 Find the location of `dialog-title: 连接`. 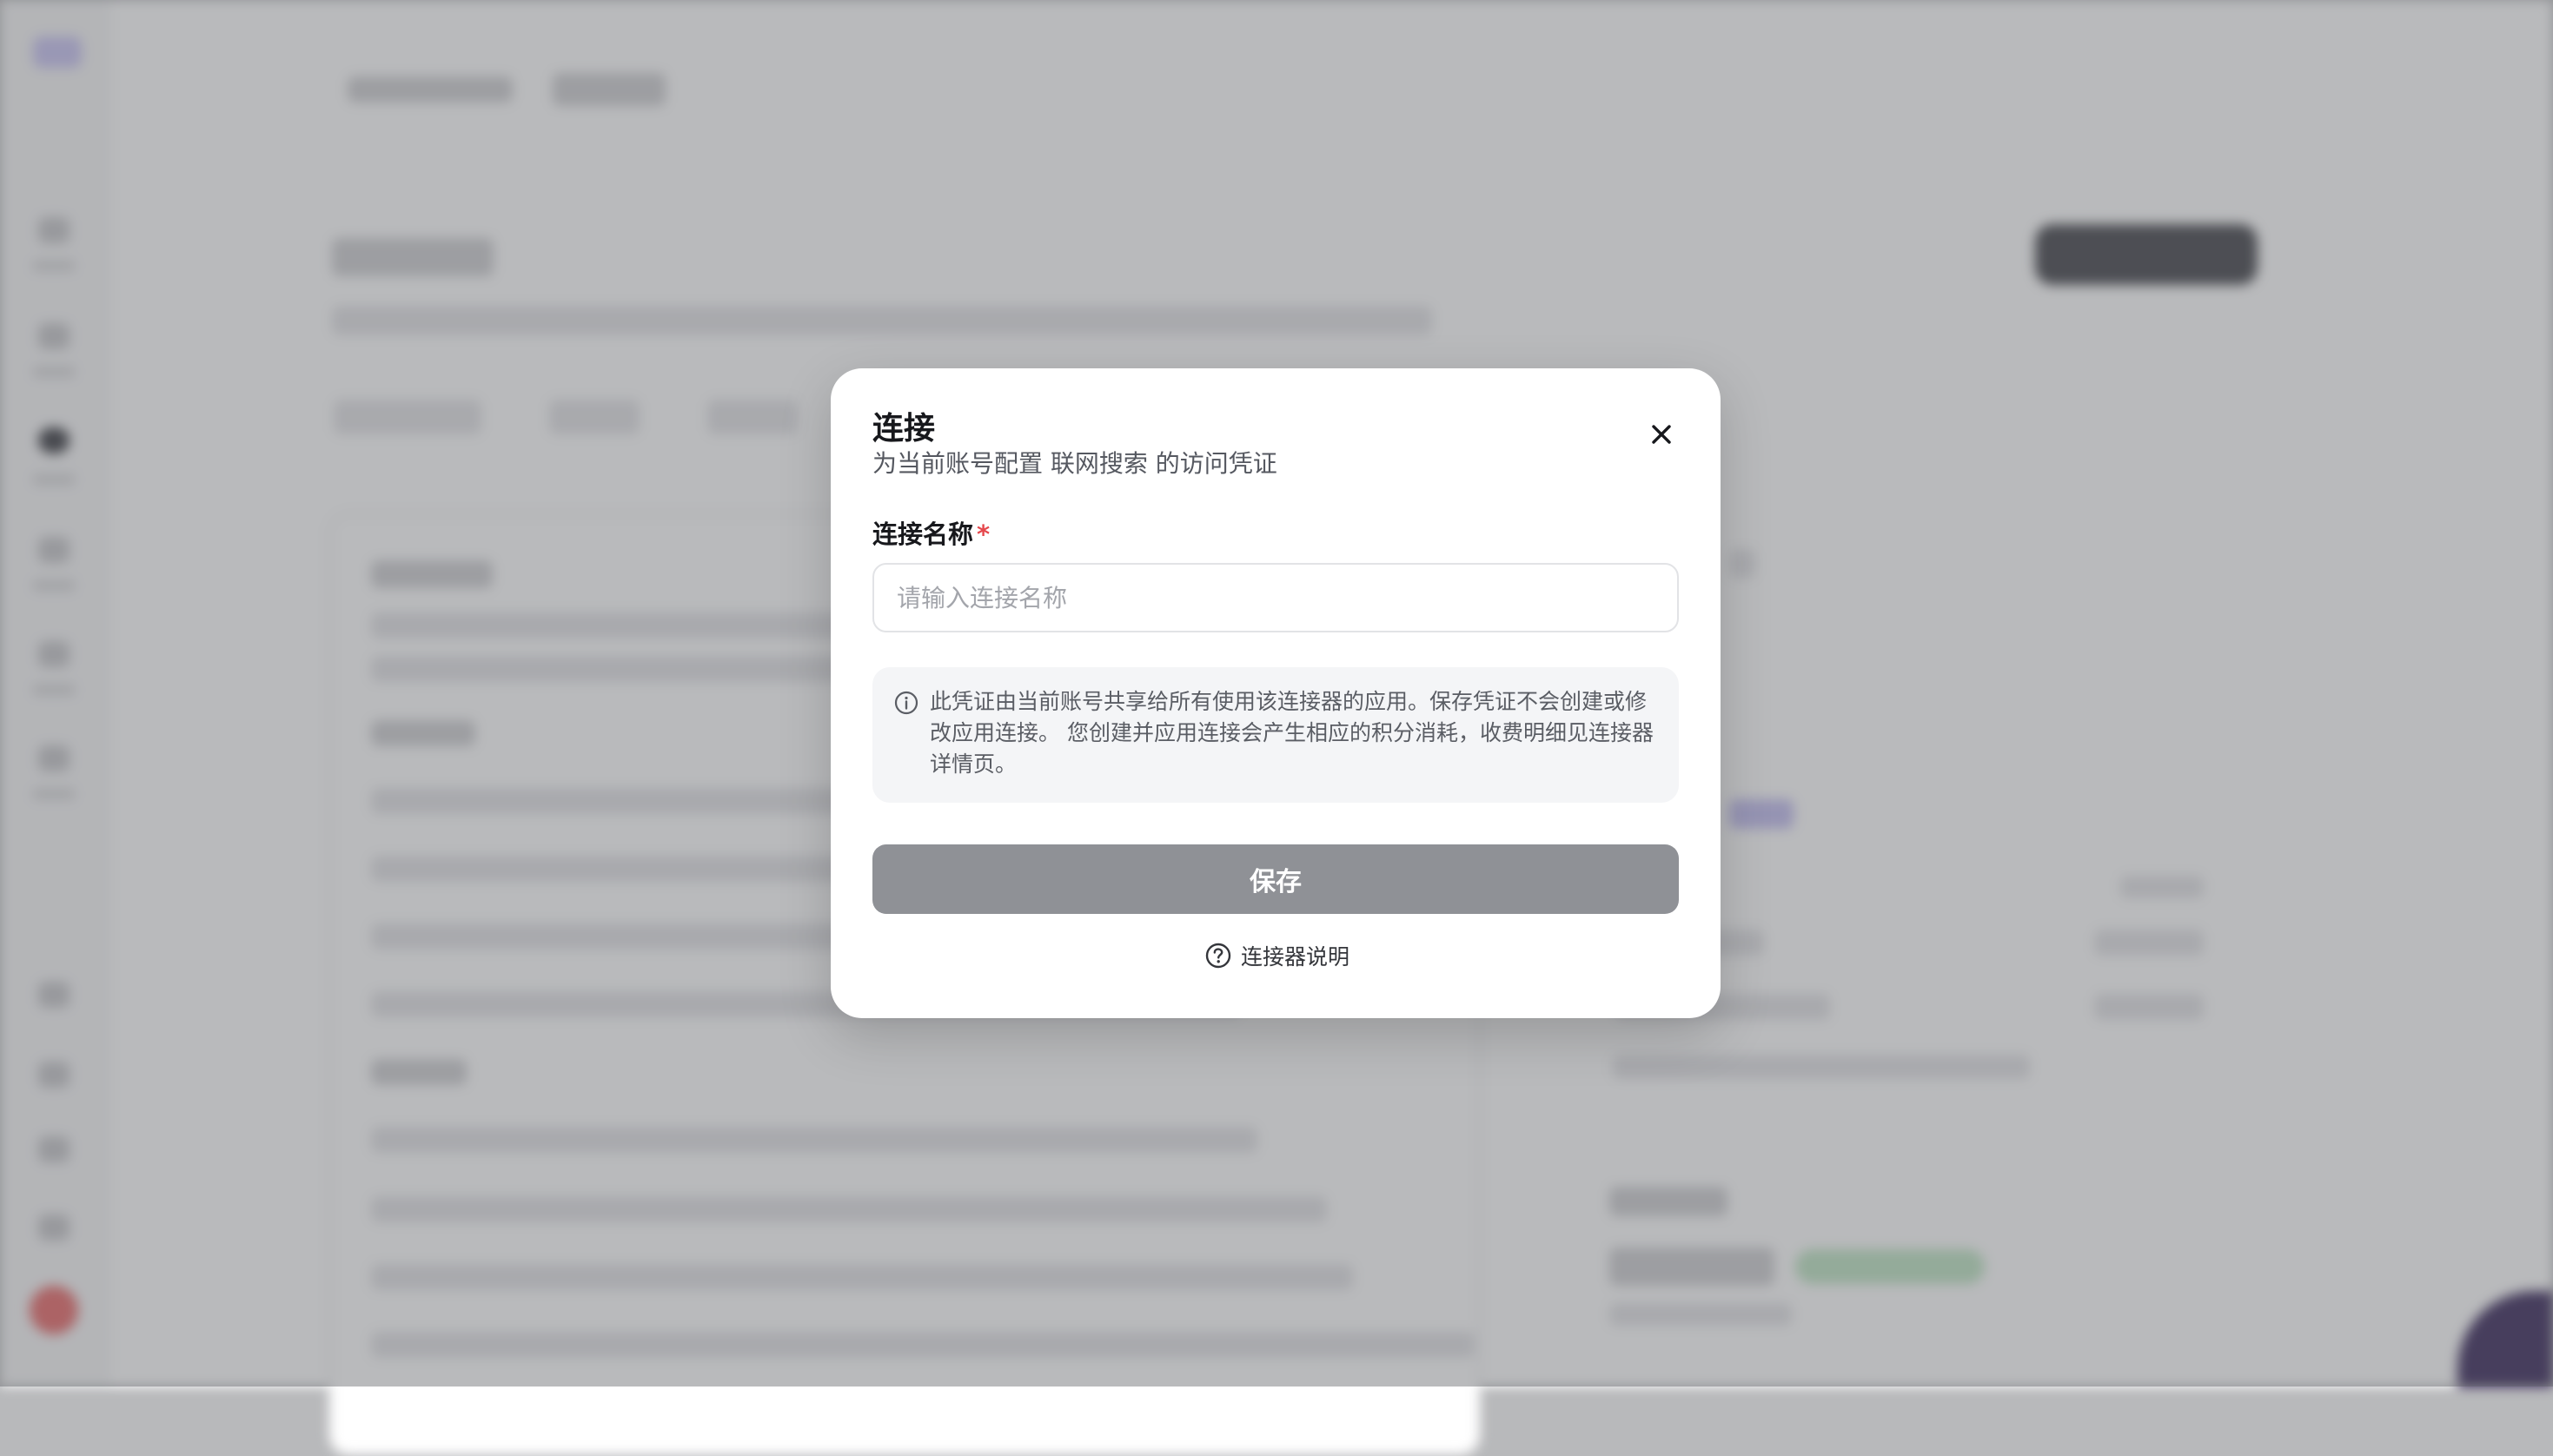

dialog-title: 连接 is located at coordinates (904, 429).